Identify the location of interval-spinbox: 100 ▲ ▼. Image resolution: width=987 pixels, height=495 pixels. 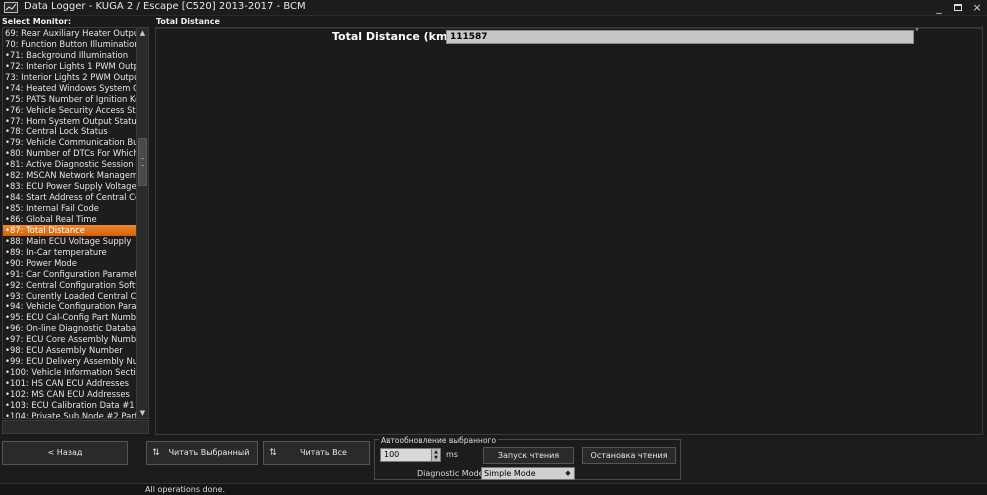
(410, 455).